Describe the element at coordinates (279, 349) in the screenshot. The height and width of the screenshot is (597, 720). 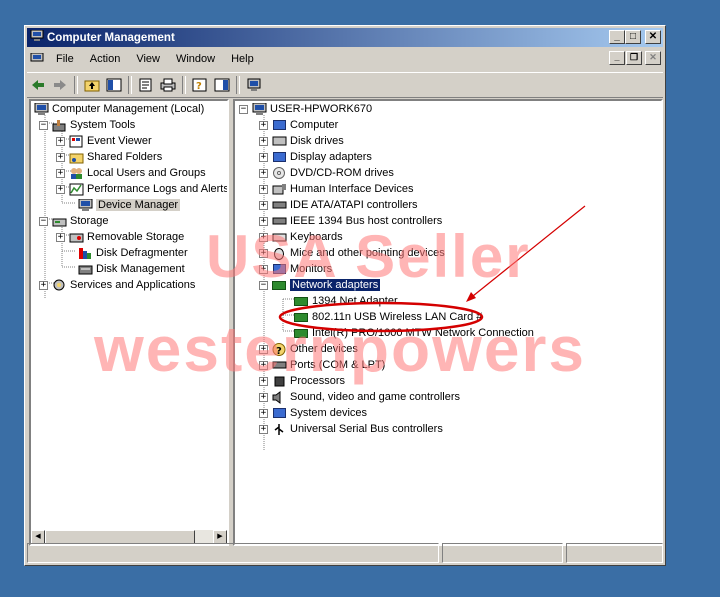
I see `unknown-device-icon: ?` at that location.